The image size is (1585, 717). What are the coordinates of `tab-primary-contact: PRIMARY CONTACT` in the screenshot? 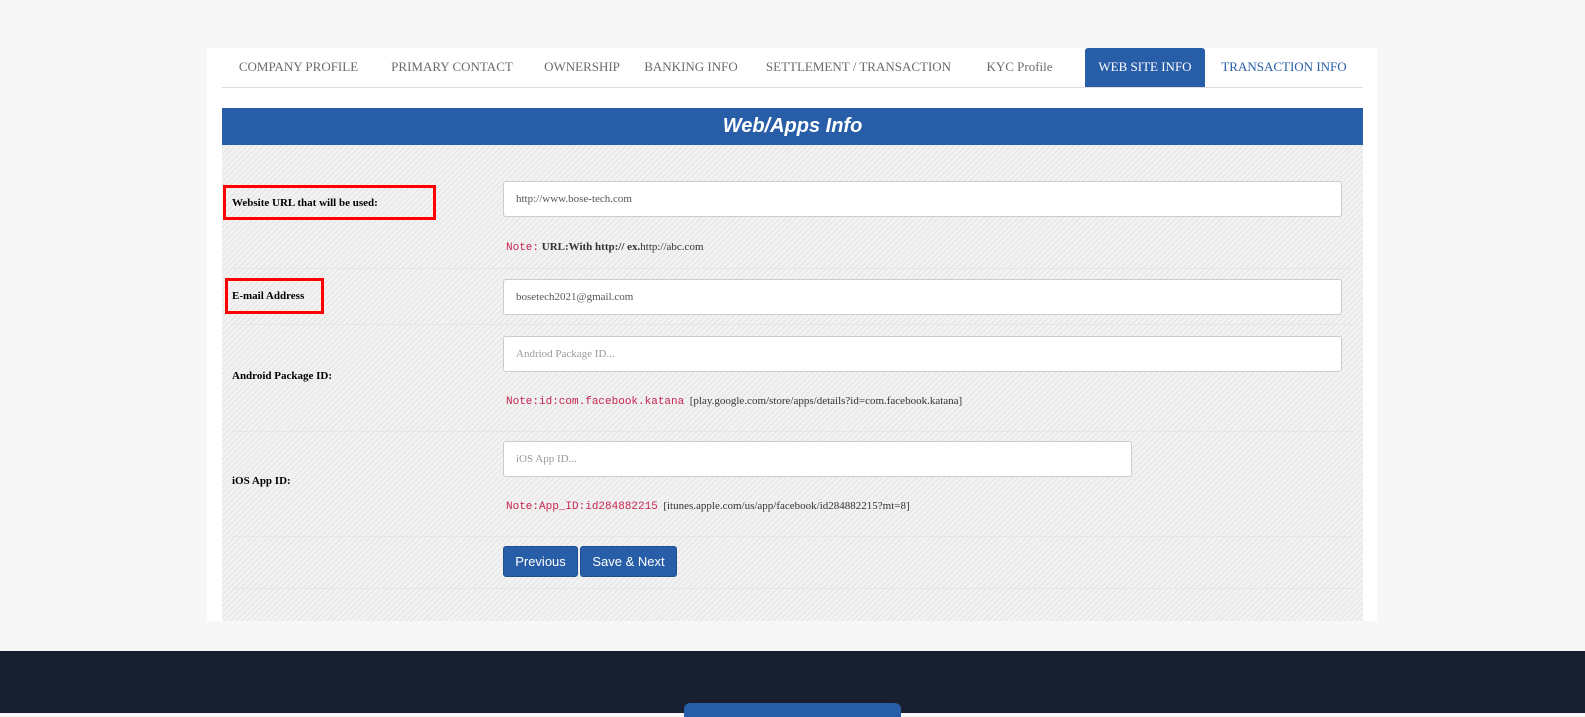 It's located at (452, 67).